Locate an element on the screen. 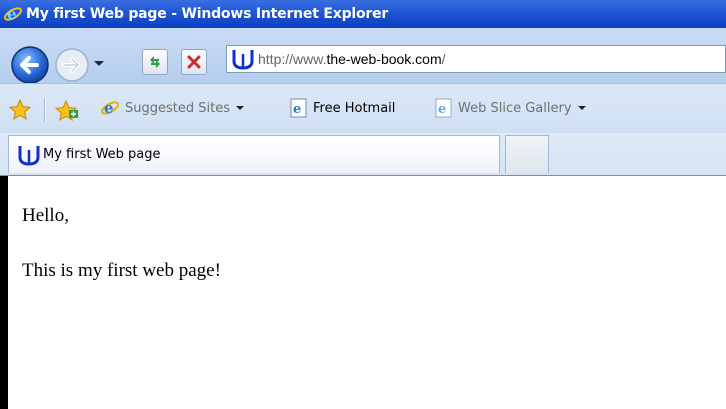 The image size is (726, 409). ie-icon: e is located at coordinates (110, 108).